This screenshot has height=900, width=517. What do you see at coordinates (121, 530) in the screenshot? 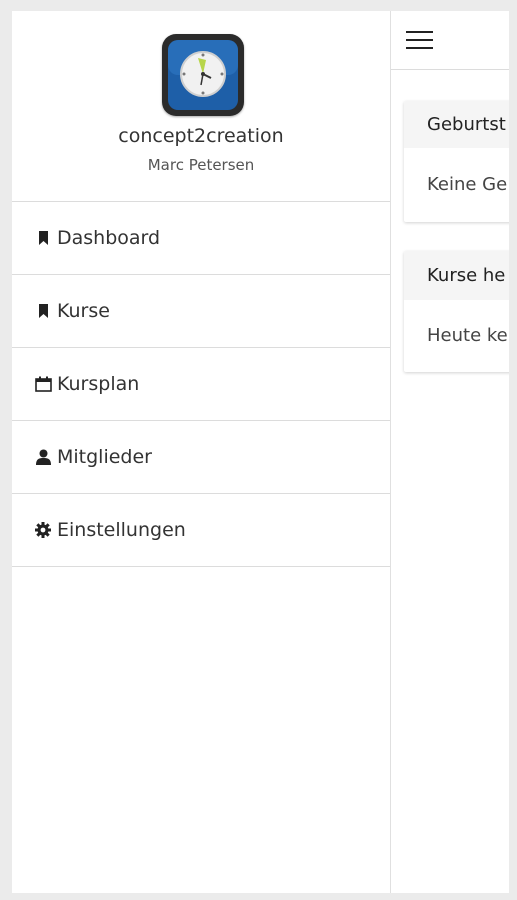
I see `menu-item-label: Einstellungen` at bounding box center [121, 530].